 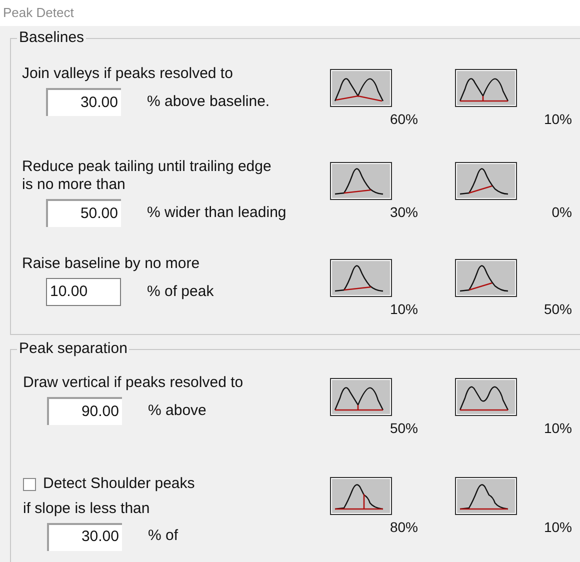 What do you see at coordinates (147, 166) in the screenshot?
I see `option-label: Reduce peak tailing until trailing edge` at bounding box center [147, 166].